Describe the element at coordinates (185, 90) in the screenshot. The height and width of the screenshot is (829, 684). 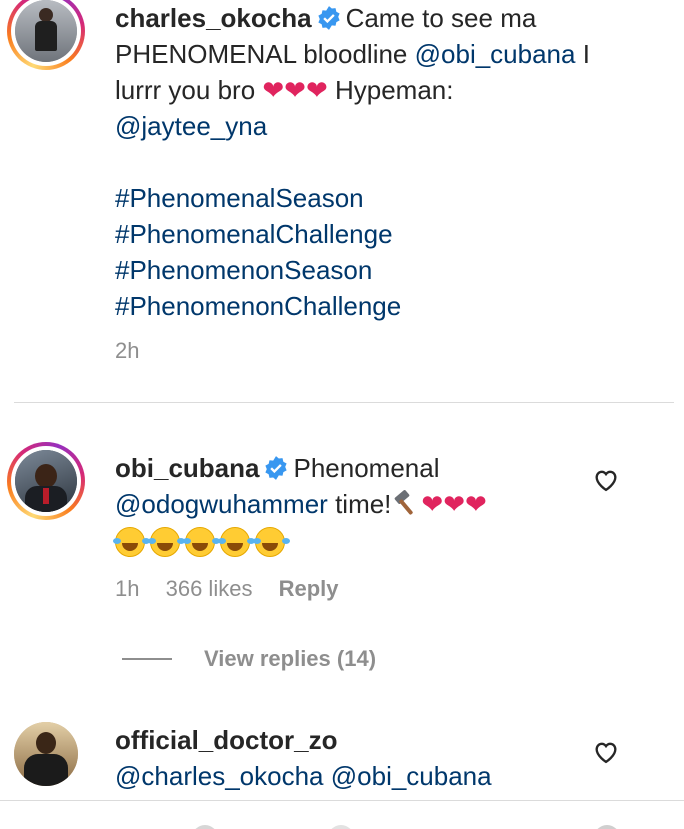
I see `comment-text: lurrr you bro` at that location.